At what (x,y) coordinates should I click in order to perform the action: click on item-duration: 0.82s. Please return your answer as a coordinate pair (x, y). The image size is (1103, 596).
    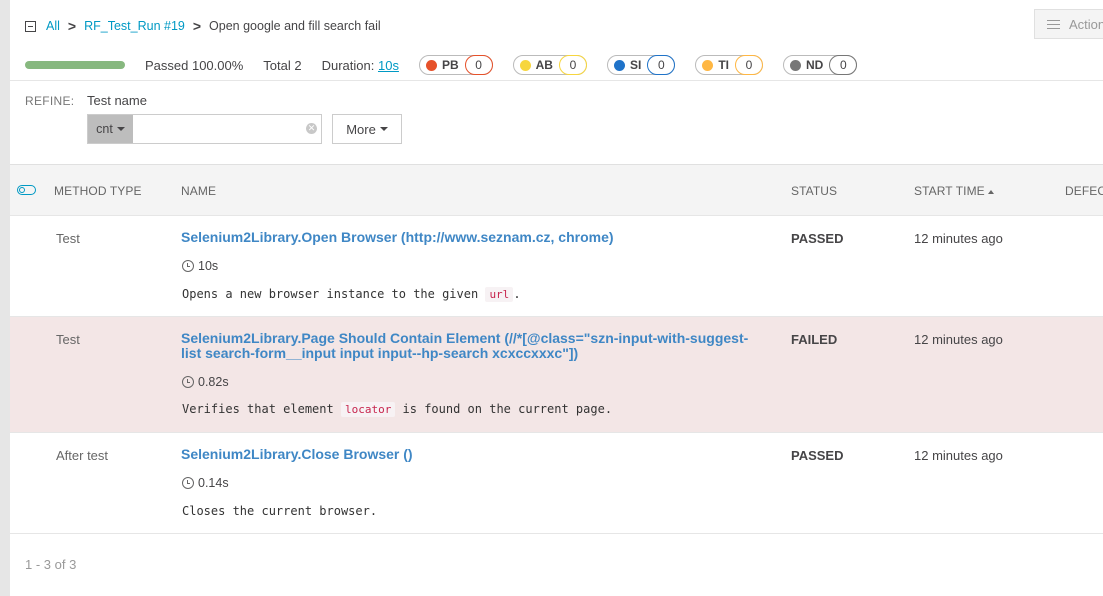
    Looking at the image, I should click on (205, 382).